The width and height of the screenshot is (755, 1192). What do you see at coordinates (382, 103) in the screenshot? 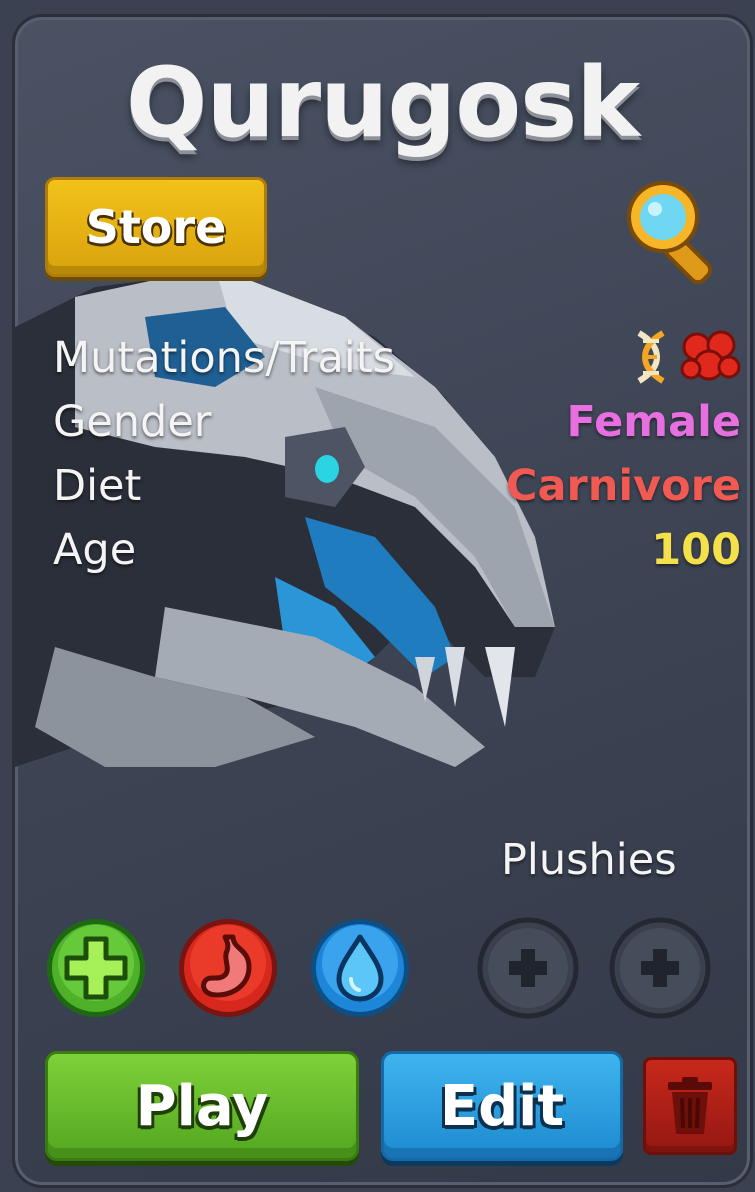
I see `creature-name: Qurugosk` at bounding box center [382, 103].